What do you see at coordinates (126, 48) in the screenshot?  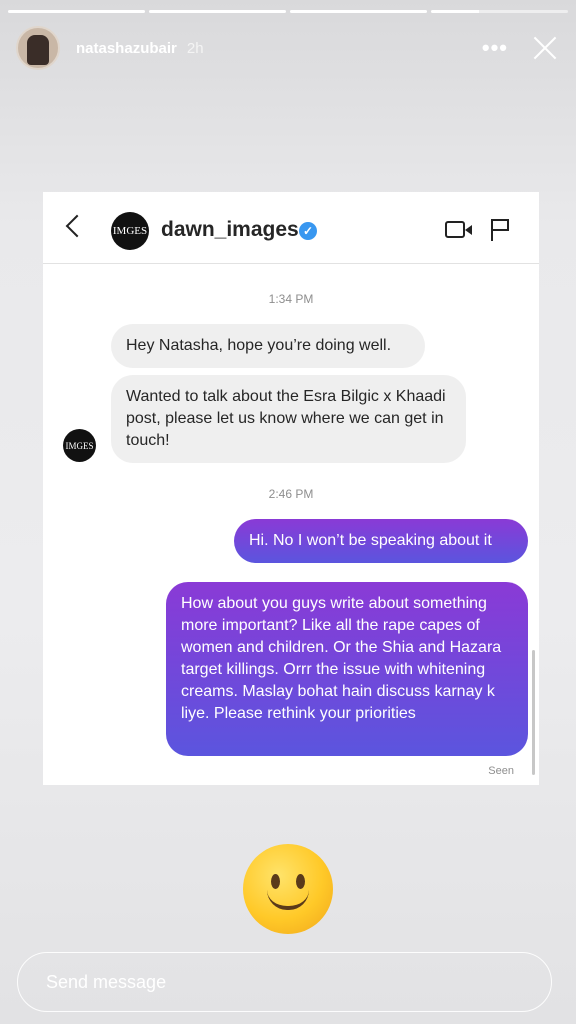 I see `username: natashazubair` at bounding box center [126, 48].